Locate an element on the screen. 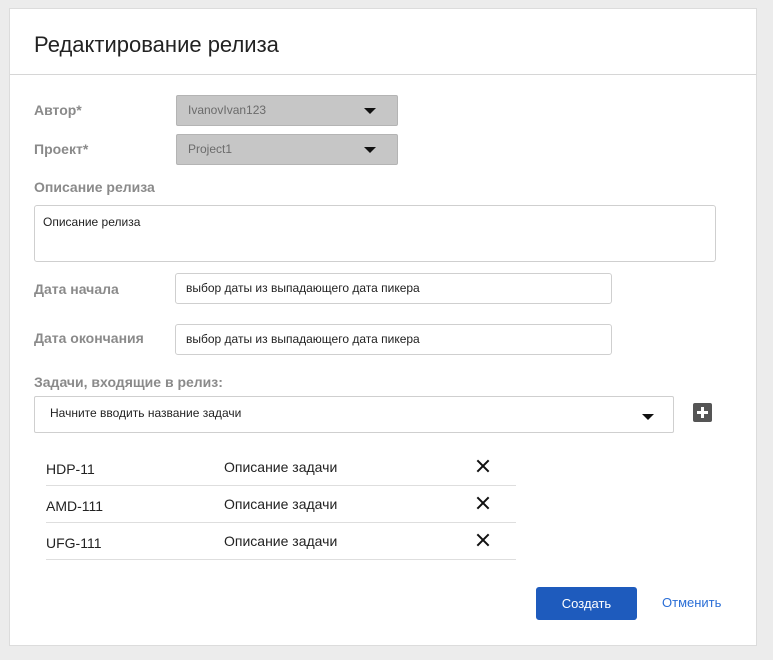 Image resolution: width=773 pixels, height=660 pixels. dialog-title: Редактирование релиза is located at coordinates (156, 44).